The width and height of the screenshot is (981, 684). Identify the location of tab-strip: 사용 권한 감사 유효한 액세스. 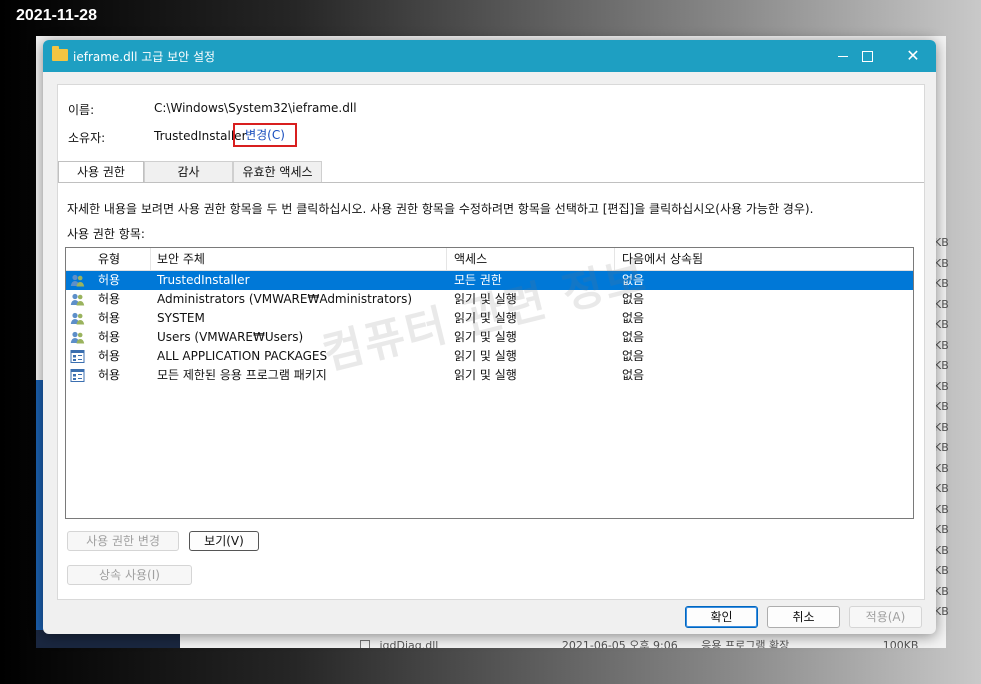
(491, 172).